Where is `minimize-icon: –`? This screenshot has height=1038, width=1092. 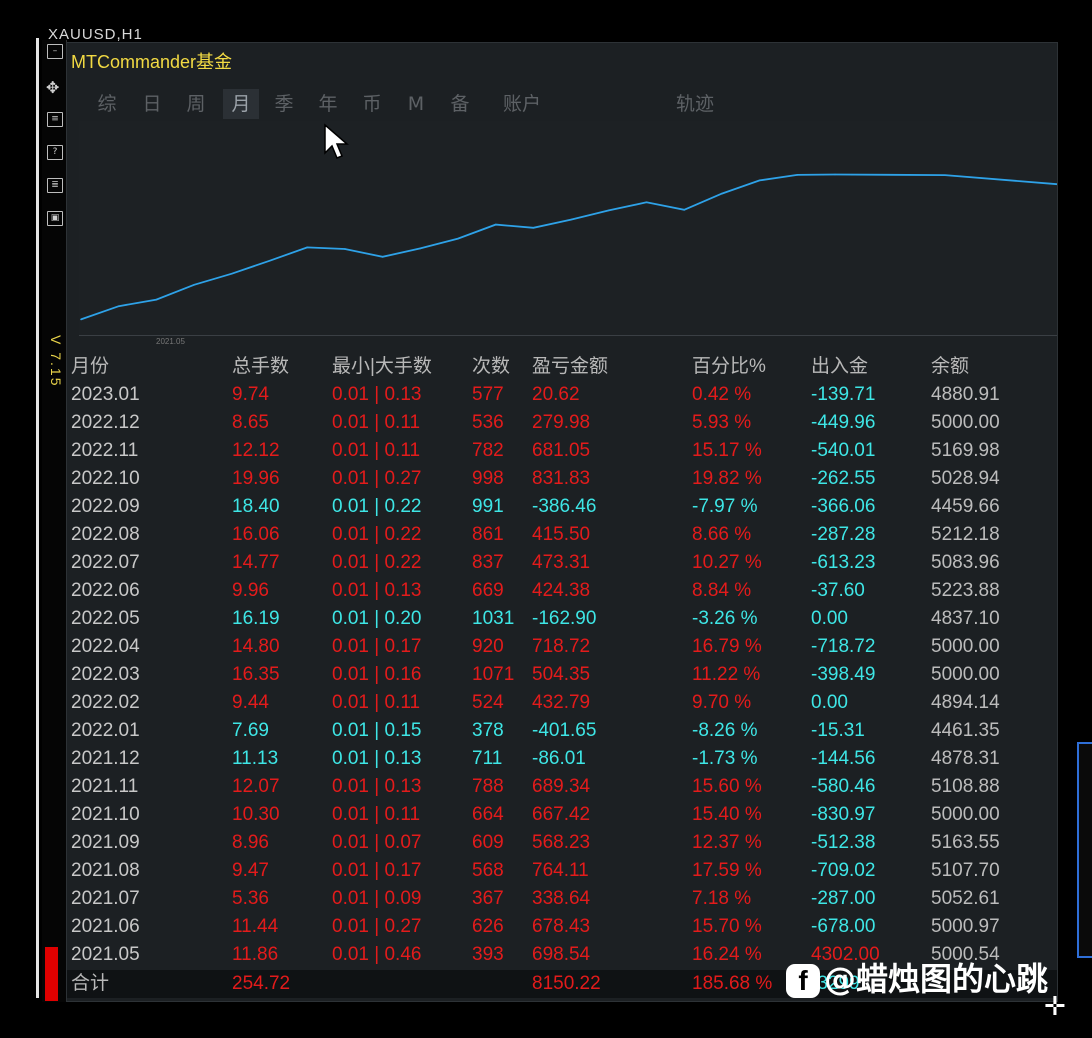 minimize-icon: – is located at coordinates (55, 51).